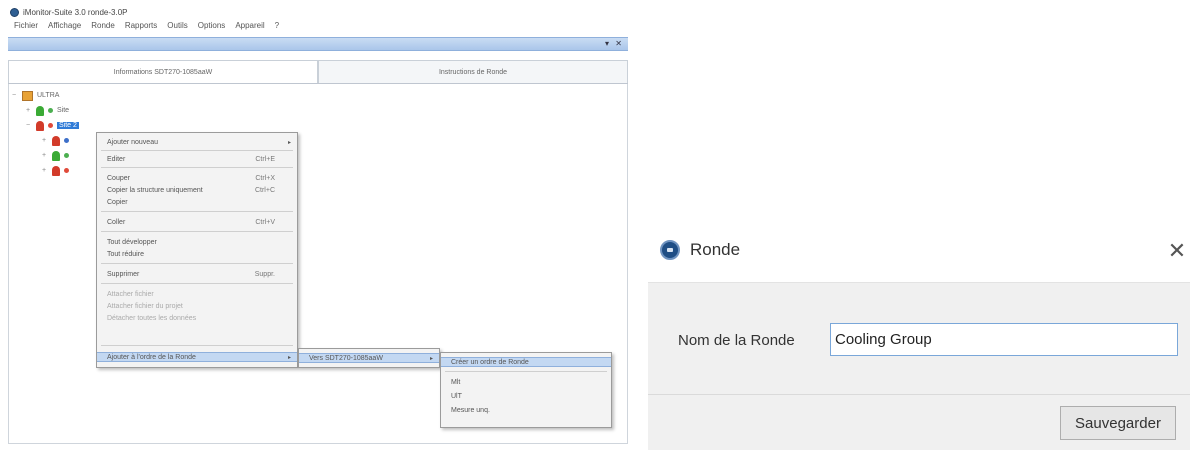 The height and width of the screenshot is (450, 1190). Describe the element at coordinates (197, 357) in the screenshot. I see `menu-item-ajouter-ordre-ronde: Ajouter à l'ordre de la Ronde ▸` at that location.